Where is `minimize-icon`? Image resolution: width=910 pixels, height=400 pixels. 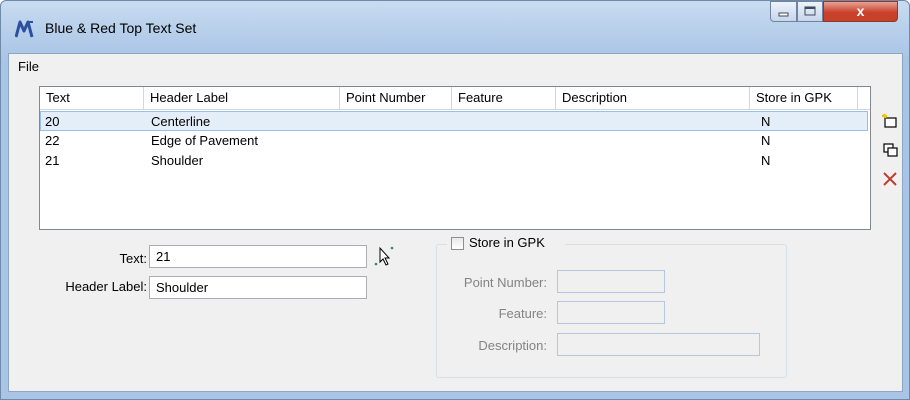
minimize-icon is located at coordinates (783, 14).